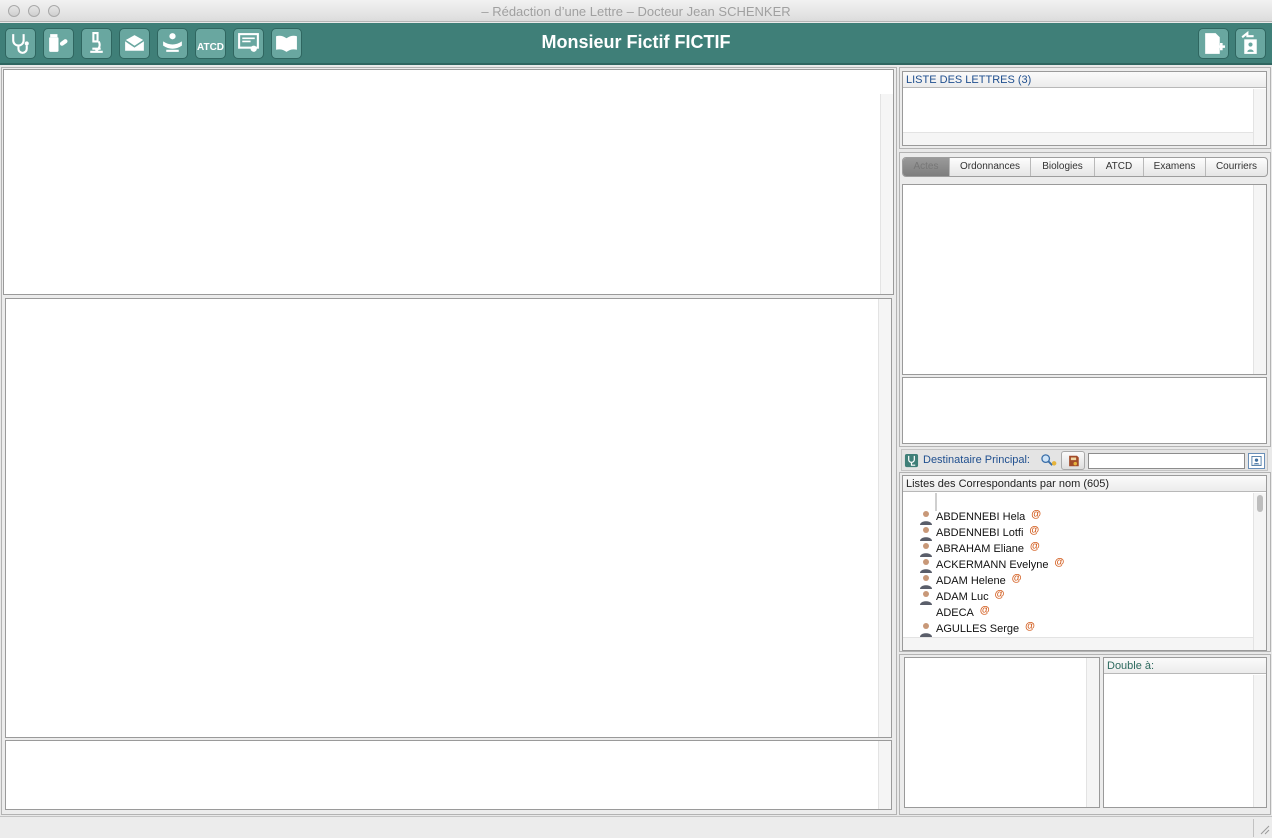  I want to click on address-book-button, so click(1073, 460).